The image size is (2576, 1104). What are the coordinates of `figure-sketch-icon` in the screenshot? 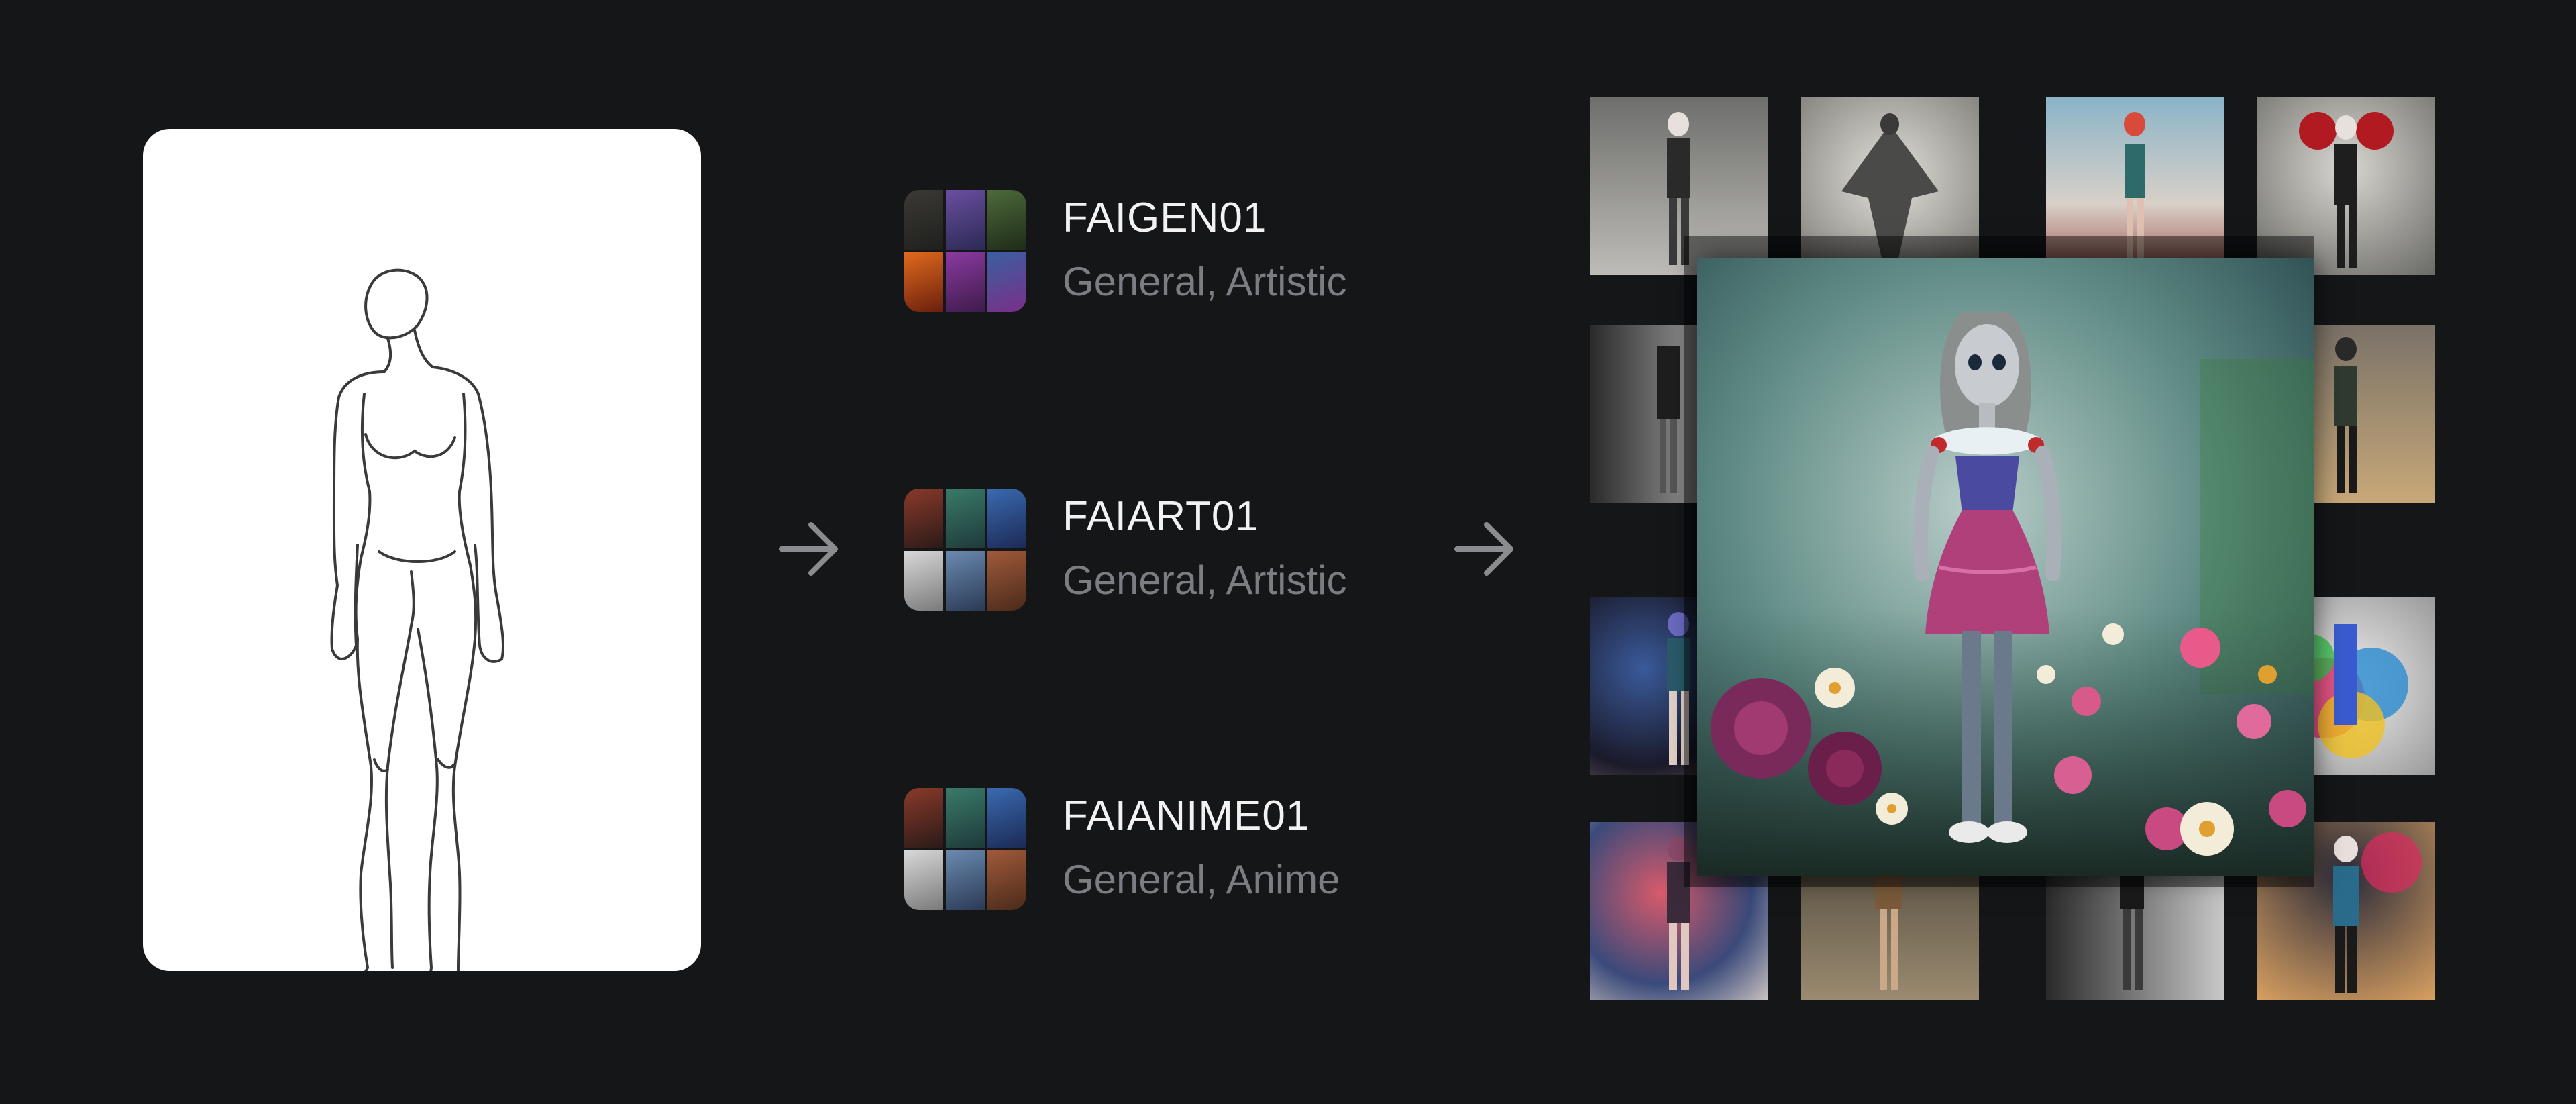 It's located at (417, 619).